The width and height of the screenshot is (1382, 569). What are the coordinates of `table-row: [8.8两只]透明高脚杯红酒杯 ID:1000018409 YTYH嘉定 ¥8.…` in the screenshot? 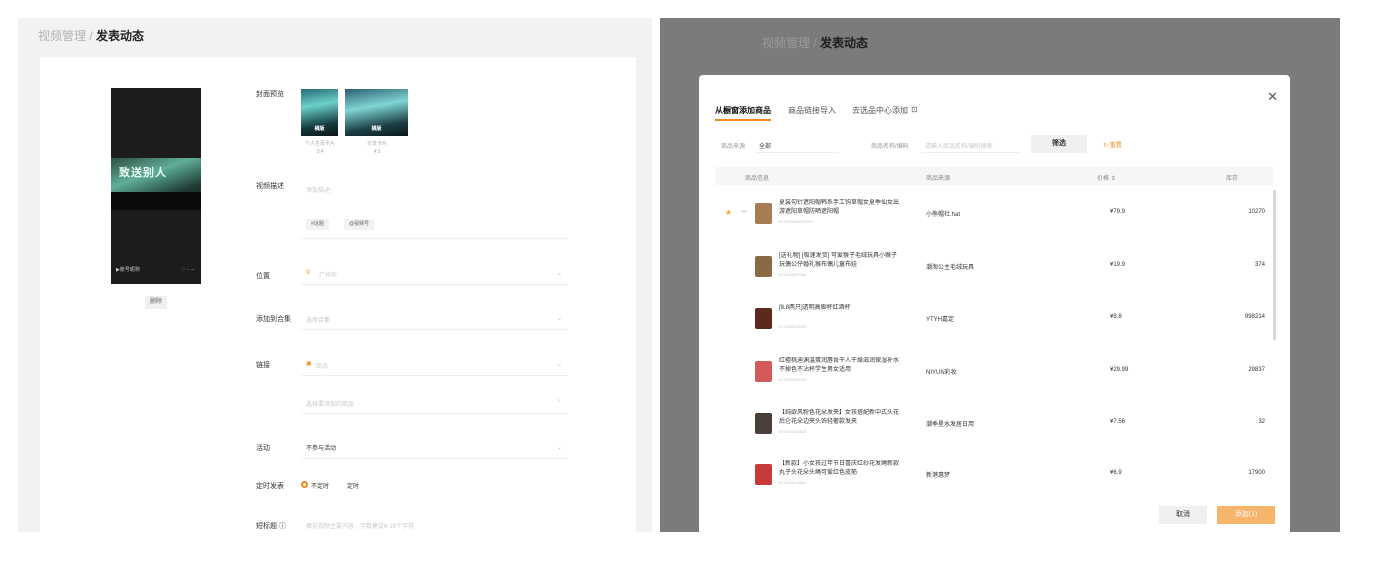 It's located at (994, 320).